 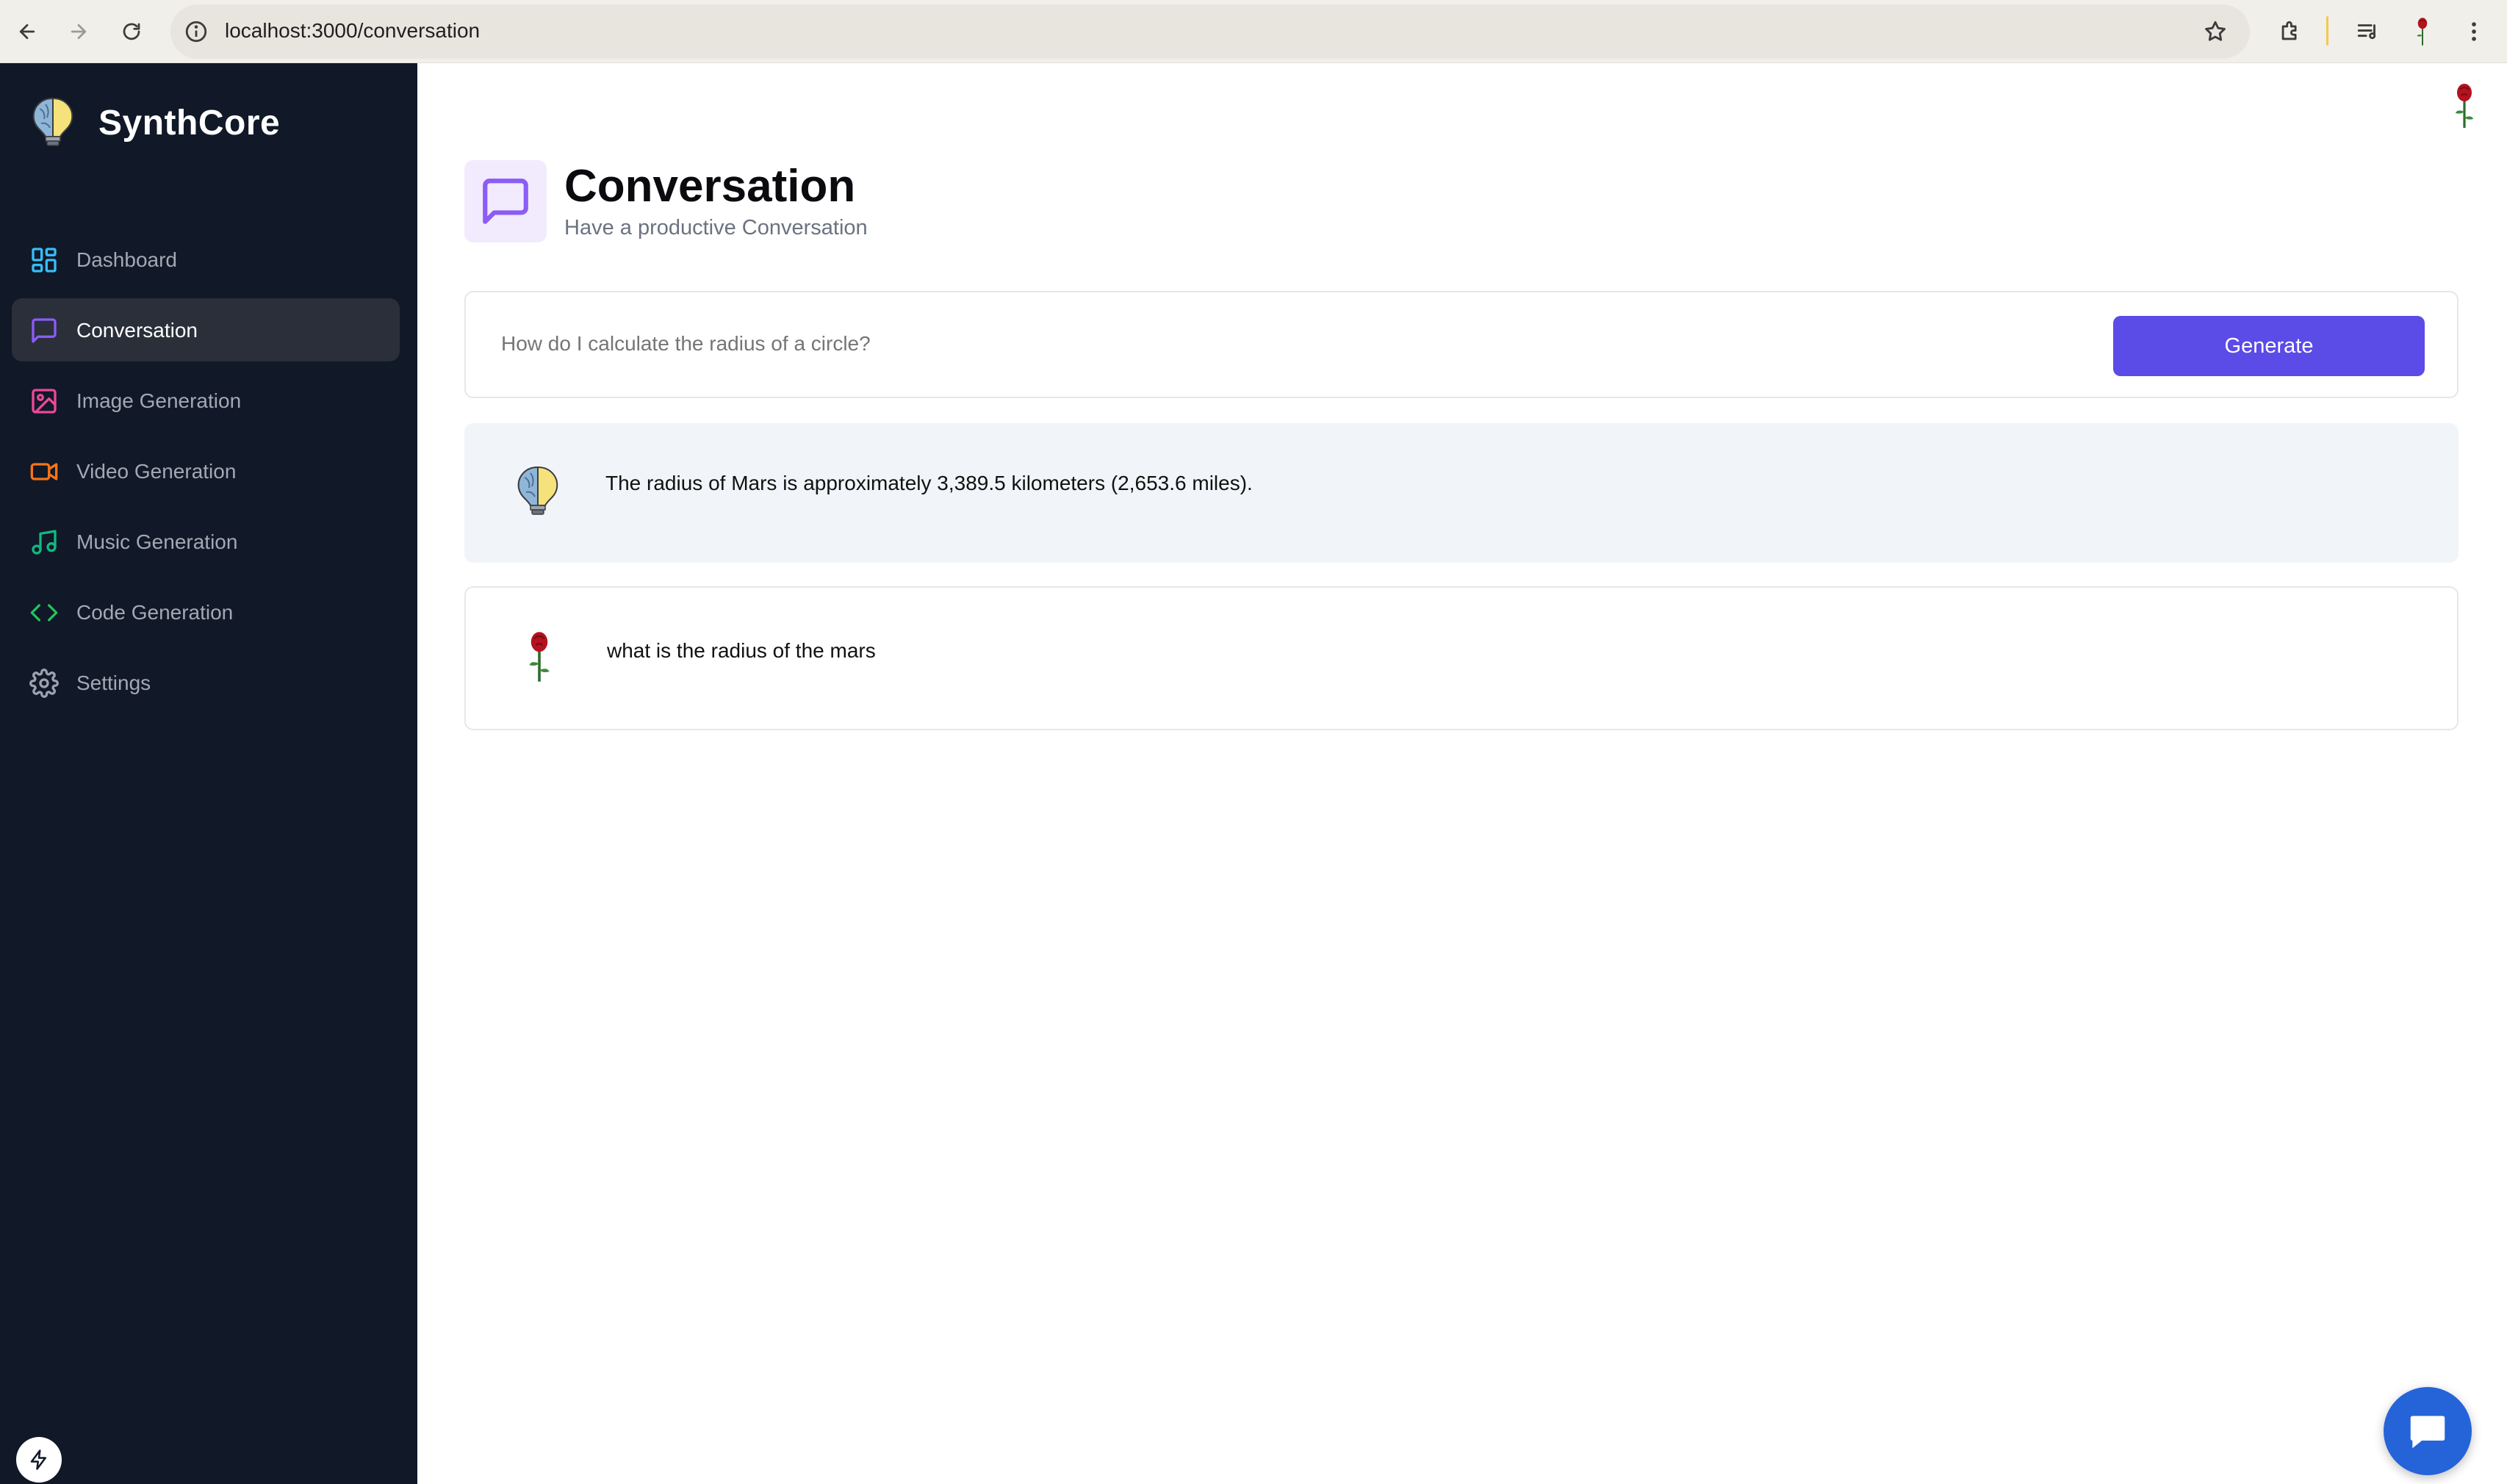 I want to click on sidebar-item-conversation: Conversation, so click(x=206, y=329).